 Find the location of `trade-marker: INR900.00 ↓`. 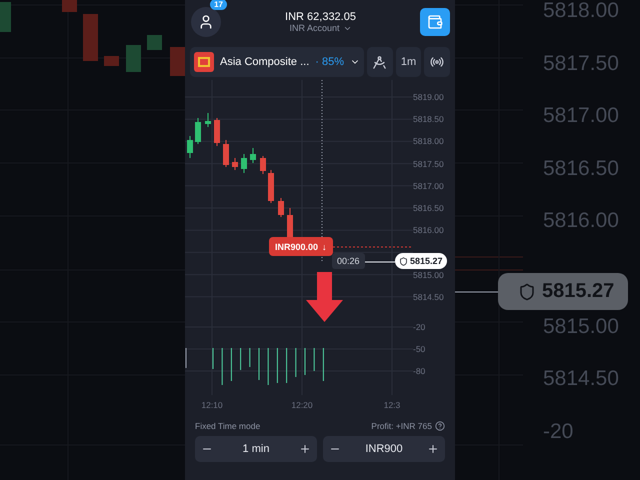

trade-marker: INR900.00 ↓ is located at coordinates (301, 246).